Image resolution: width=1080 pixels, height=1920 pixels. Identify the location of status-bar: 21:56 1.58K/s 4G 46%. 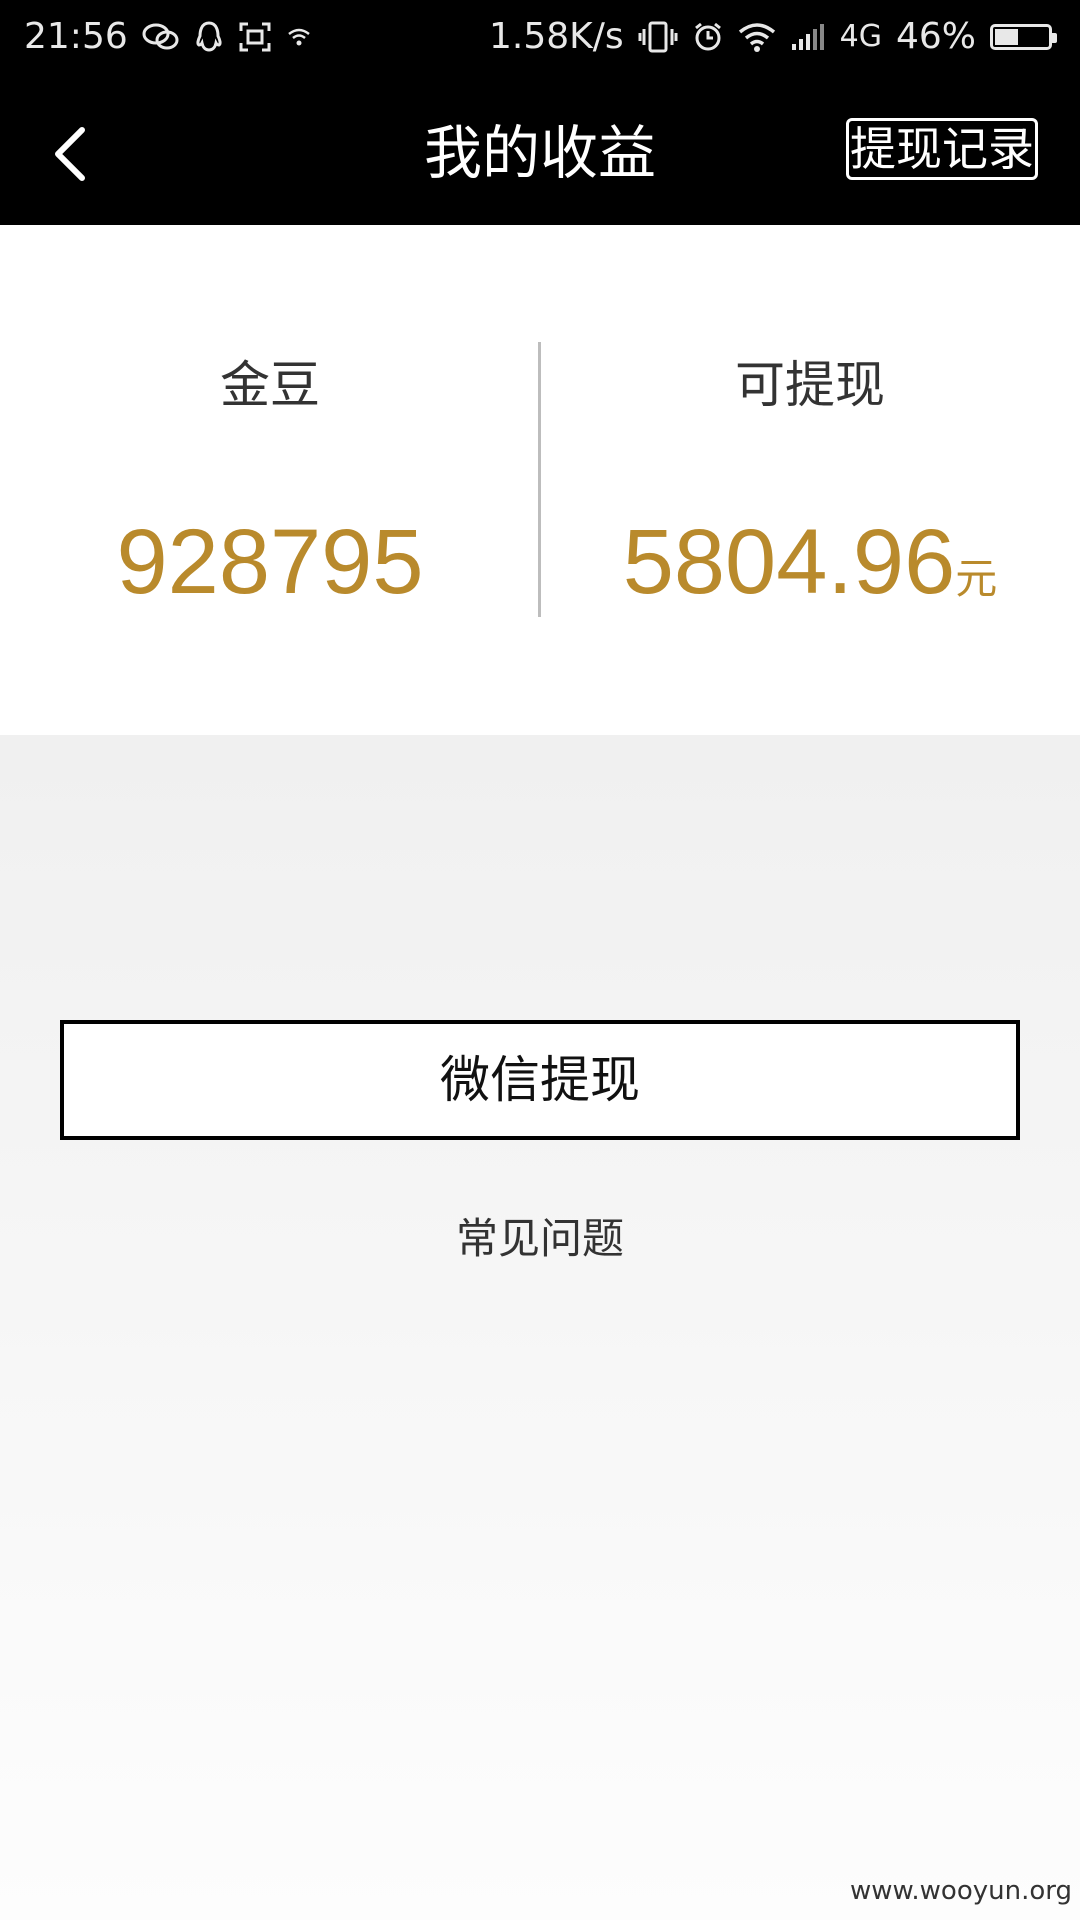
(540, 39).